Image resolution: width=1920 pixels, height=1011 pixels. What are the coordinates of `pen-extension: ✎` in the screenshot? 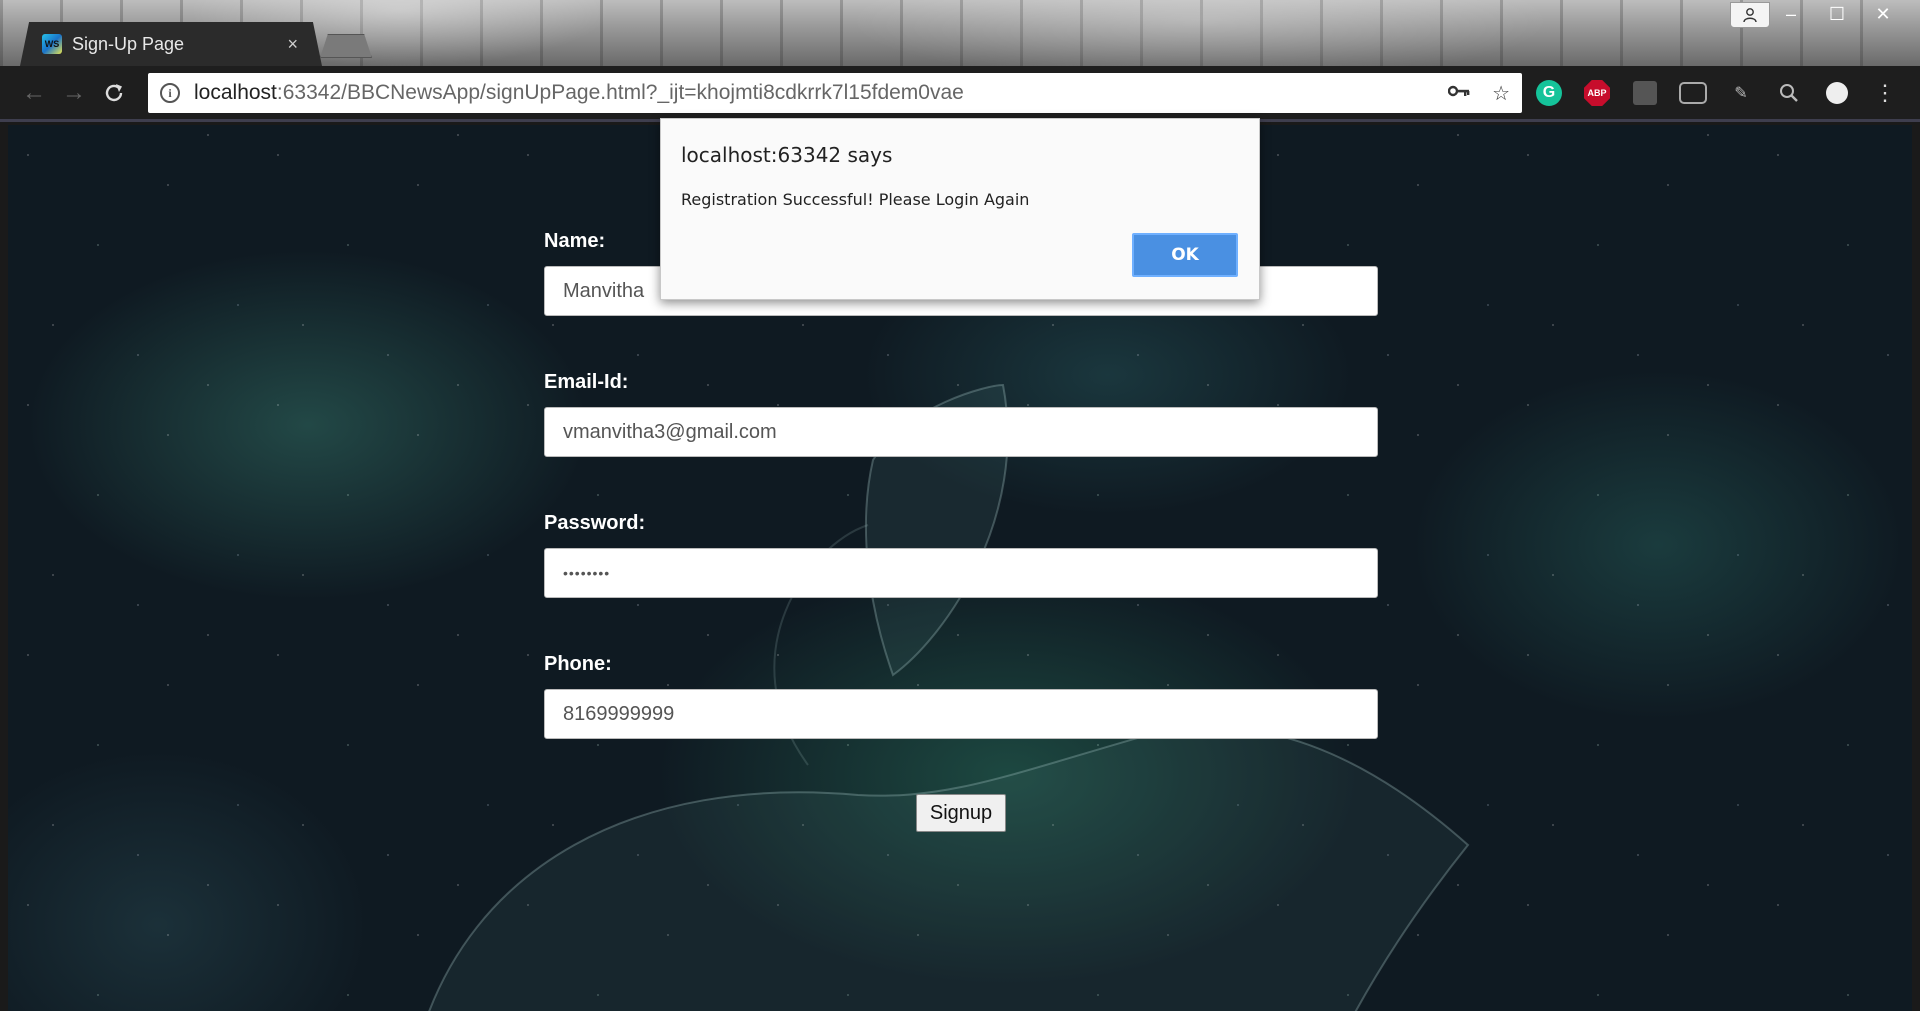 It's located at (1741, 93).